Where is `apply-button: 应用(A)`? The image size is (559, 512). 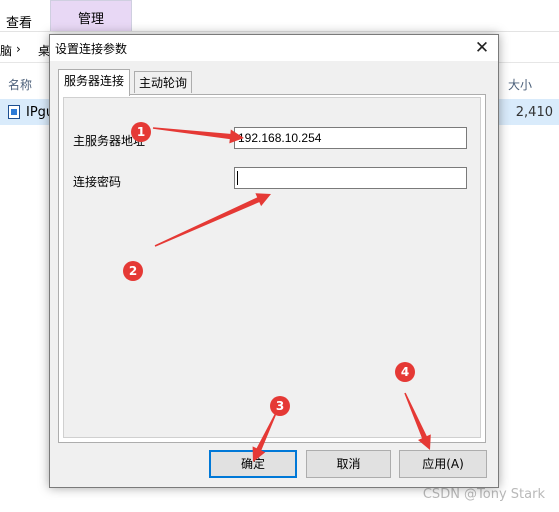
apply-button: 应用(A) is located at coordinates (443, 464).